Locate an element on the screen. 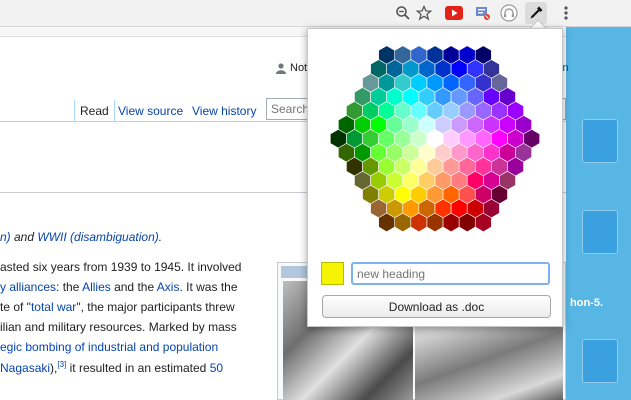 The height and width of the screenshot is (400, 631). tab-view-history: View history is located at coordinates (224, 111).